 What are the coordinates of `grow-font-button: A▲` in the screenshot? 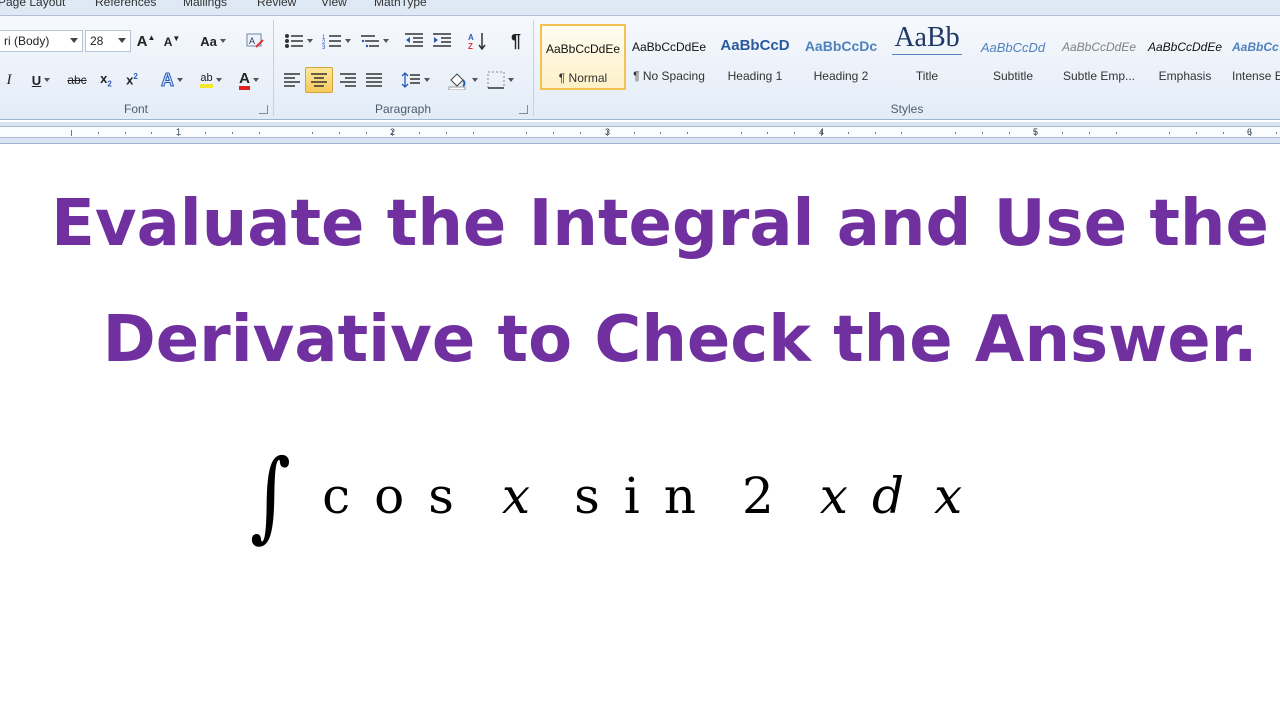 It's located at (146, 41).